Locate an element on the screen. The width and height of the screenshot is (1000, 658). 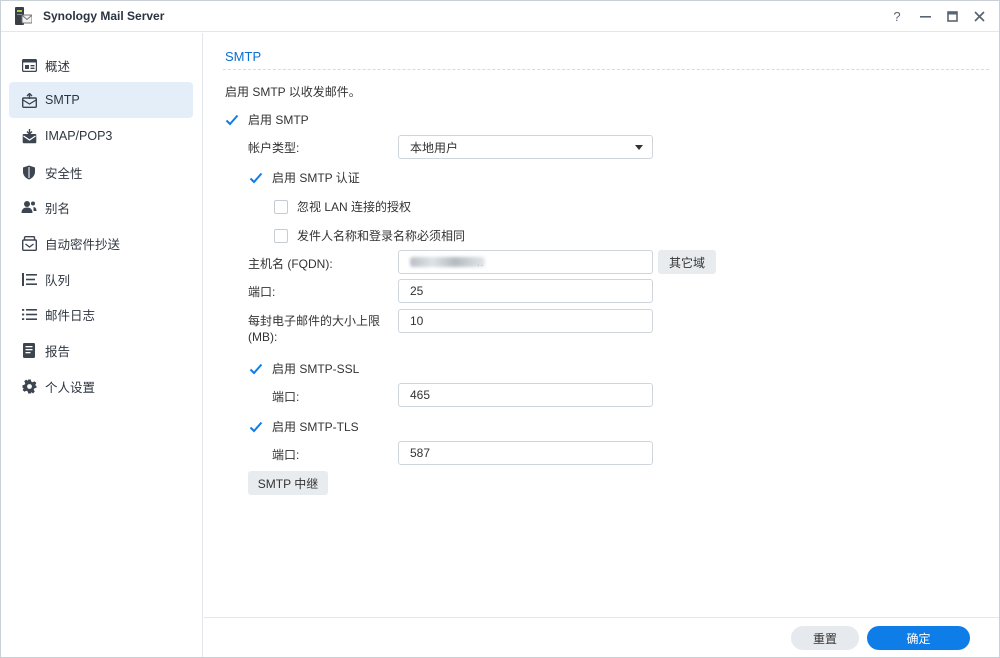
minimize-button is located at coordinates (925, 16).